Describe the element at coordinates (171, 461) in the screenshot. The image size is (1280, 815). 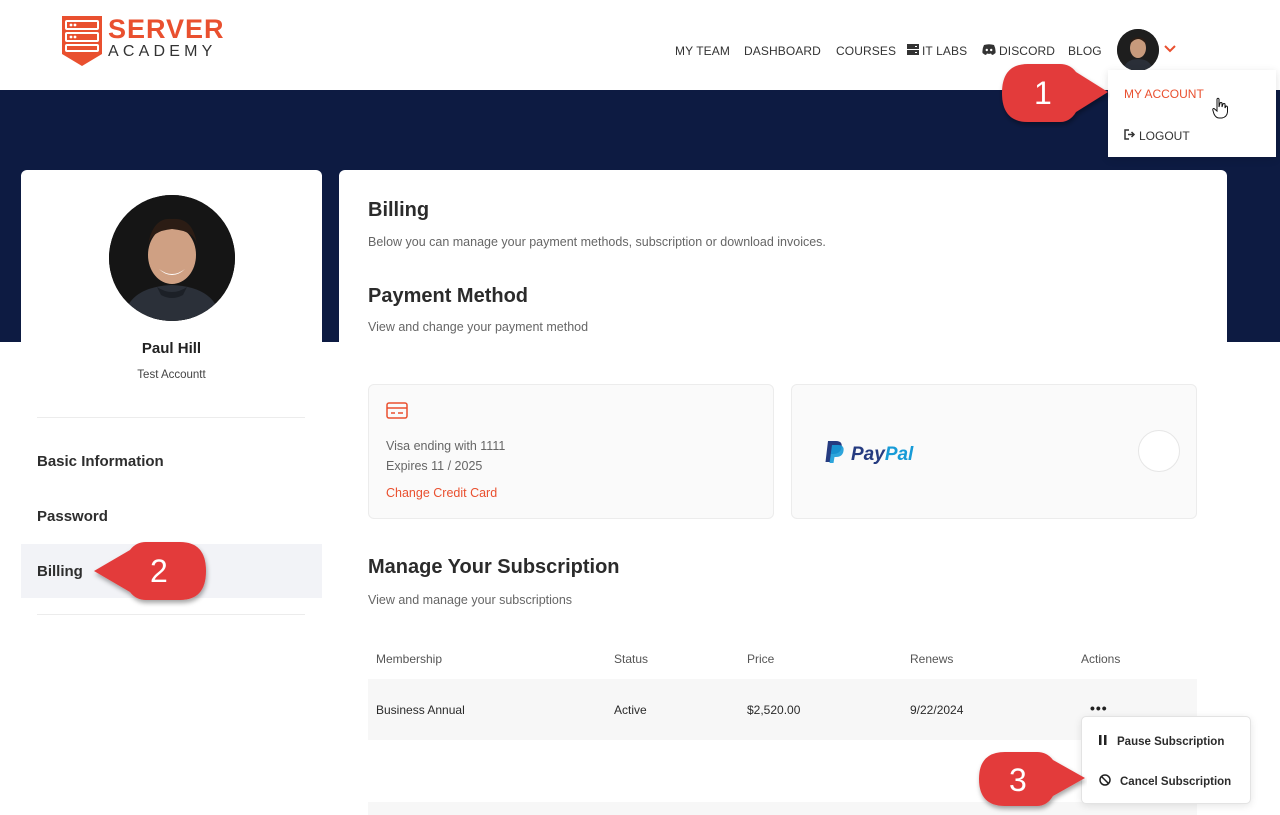
I see `sidebar-item-basic-information: Basic Information` at that location.